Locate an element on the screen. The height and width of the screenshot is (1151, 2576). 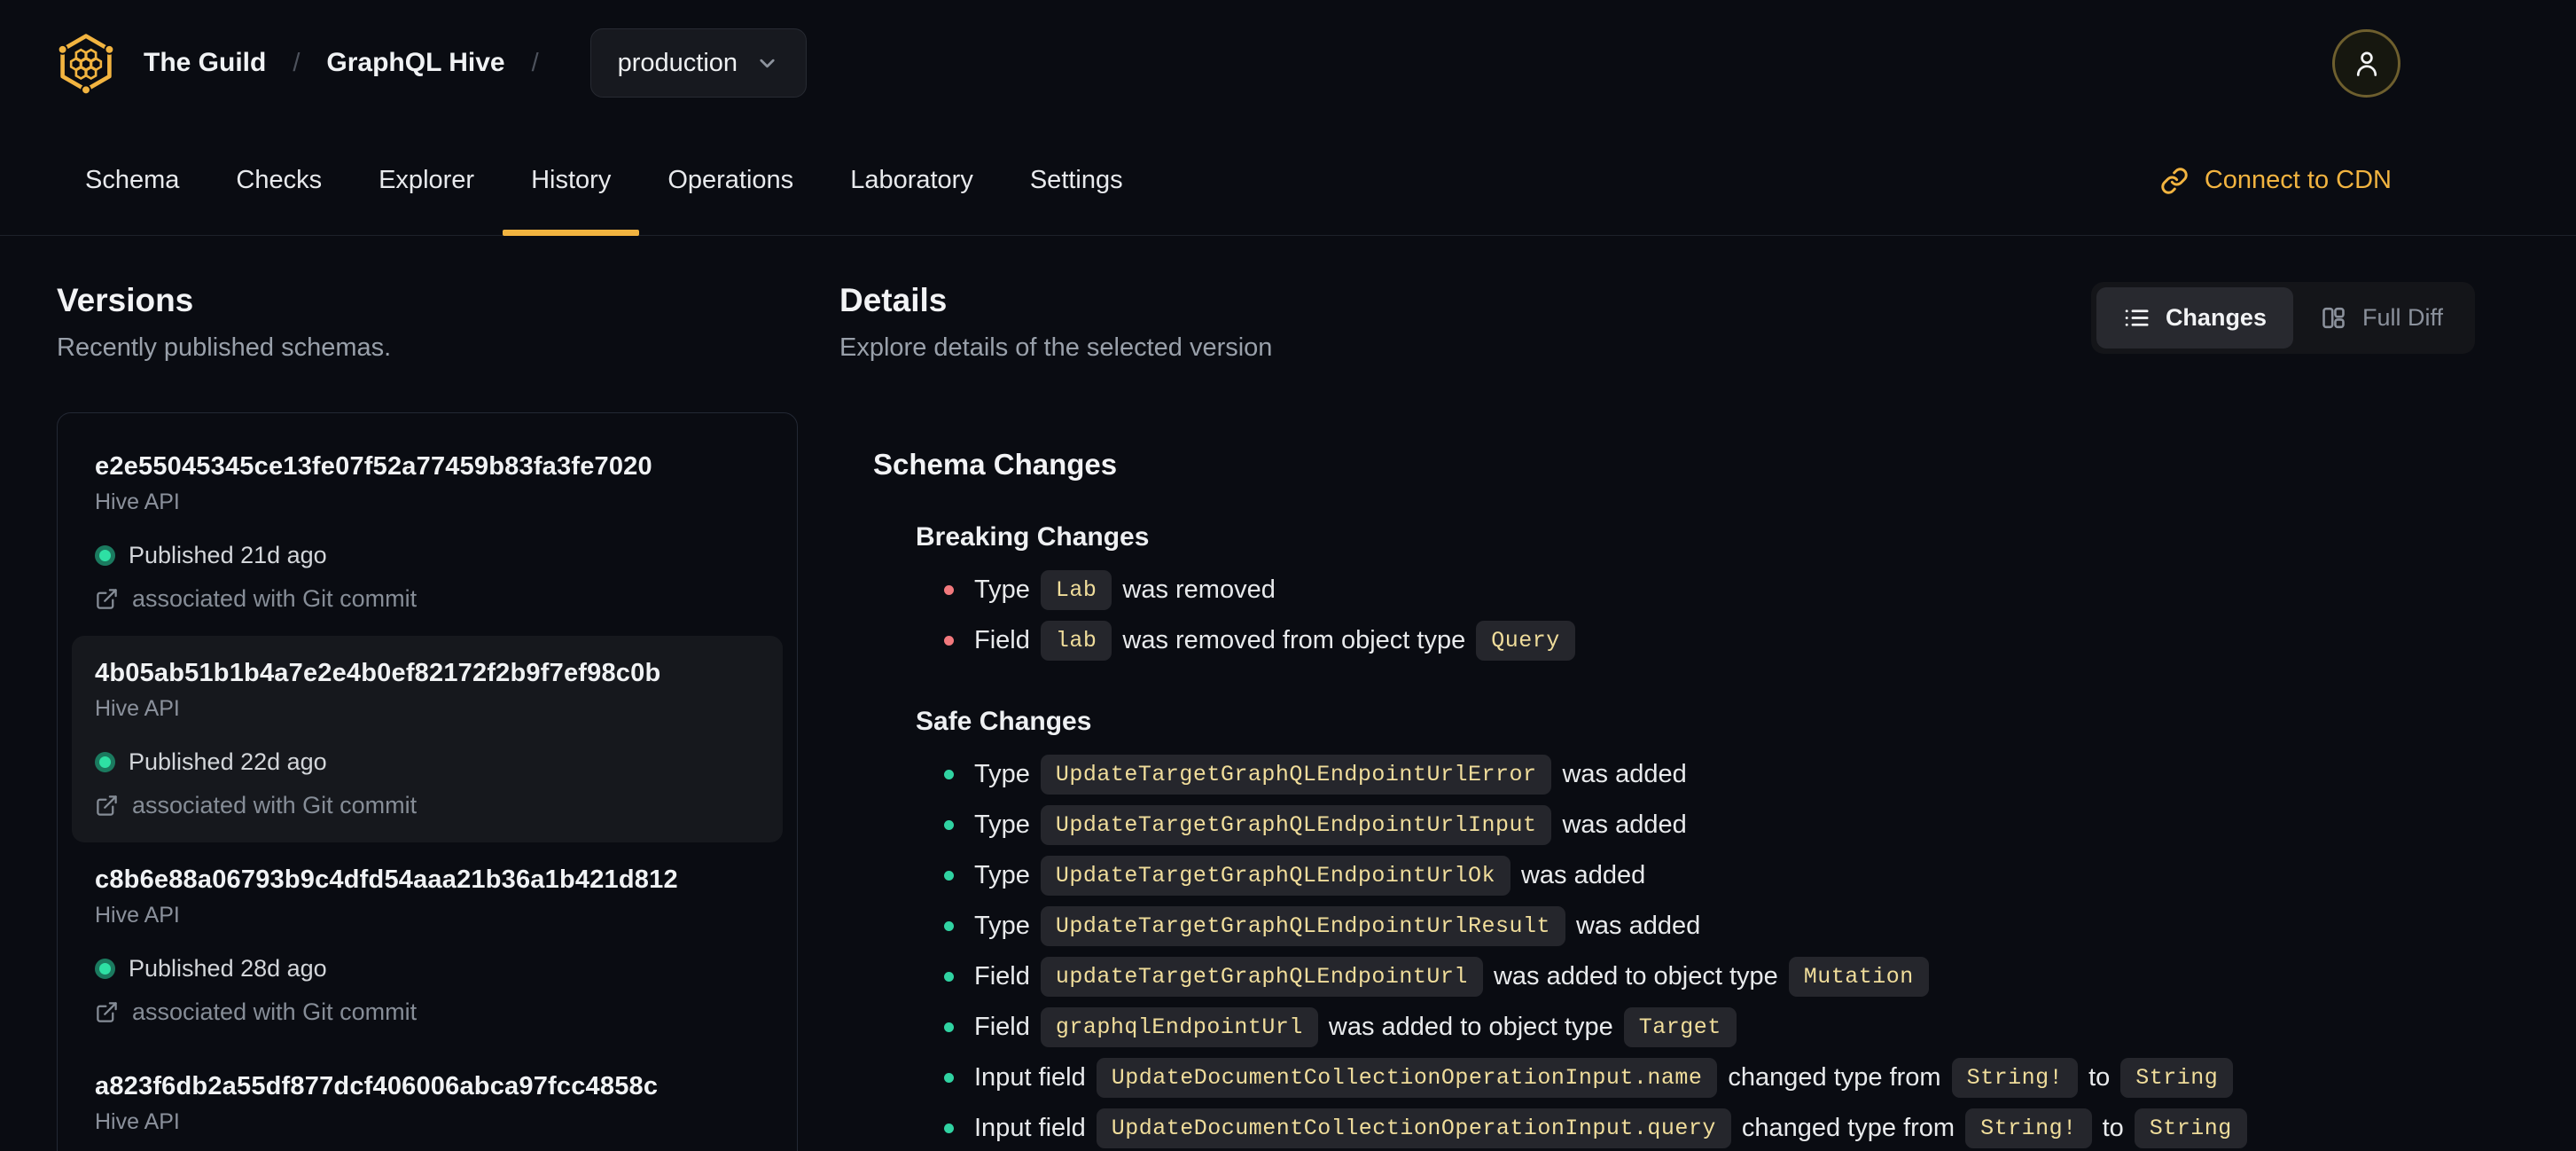
change-text: was removed is located at coordinates (1199, 590).